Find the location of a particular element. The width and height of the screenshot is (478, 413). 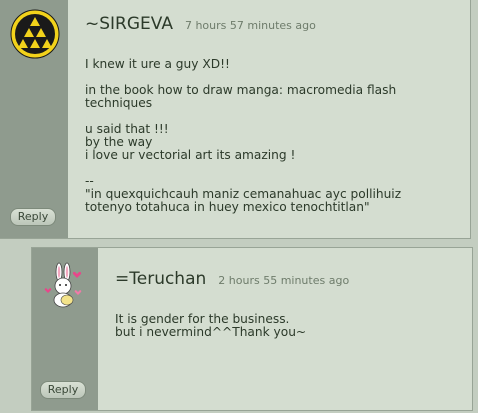

bunny-with-hearts-avatar-icon is located at coordinates (63, 285).